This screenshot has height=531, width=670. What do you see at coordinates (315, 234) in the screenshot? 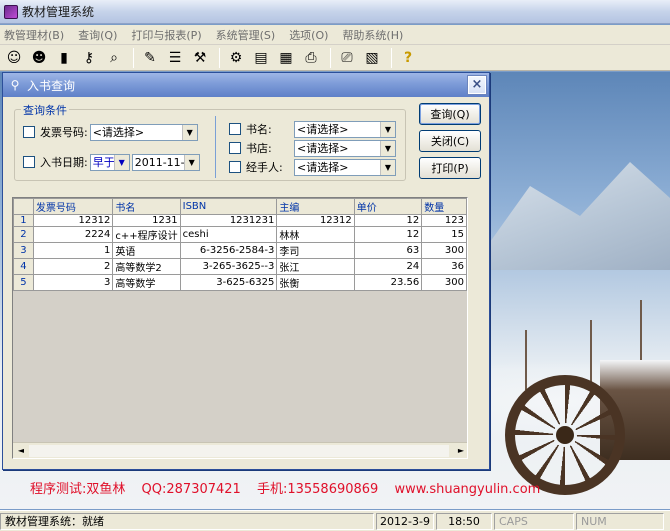
I see `cell-editor: 林林` at bounding box center [315, 234].